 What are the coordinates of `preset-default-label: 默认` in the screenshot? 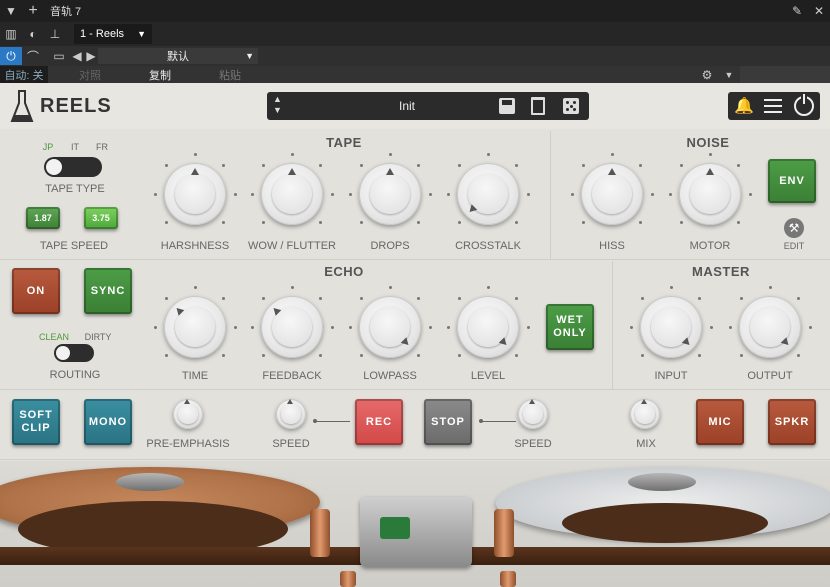 It's located at (178, 57).